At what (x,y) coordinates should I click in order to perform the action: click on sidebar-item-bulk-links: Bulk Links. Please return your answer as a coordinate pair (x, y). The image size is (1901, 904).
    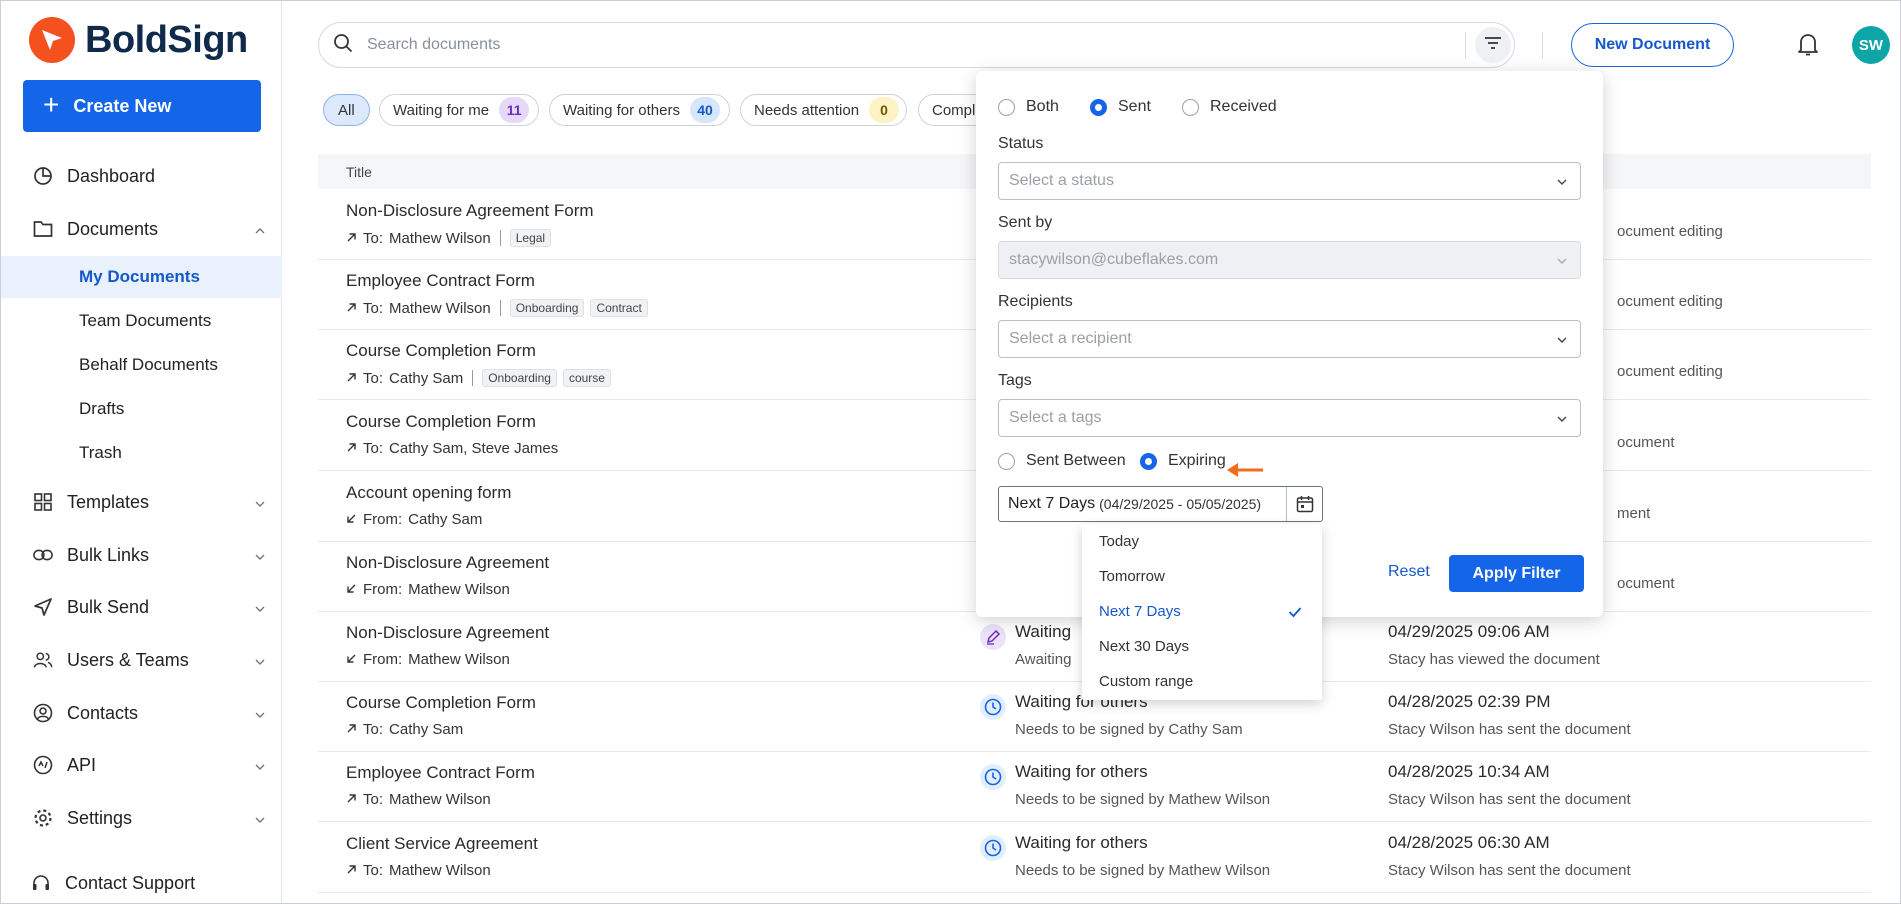
    Looking at the image, I should click on (141, 555).